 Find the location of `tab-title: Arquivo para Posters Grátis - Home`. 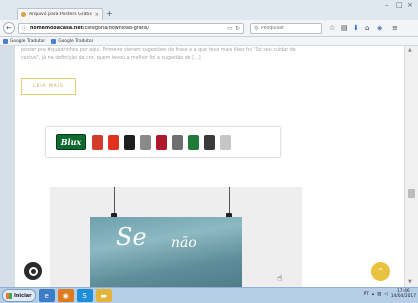

tab-title: Arquivo para Posters Grátis - Home is located at coordinates (60, 14).